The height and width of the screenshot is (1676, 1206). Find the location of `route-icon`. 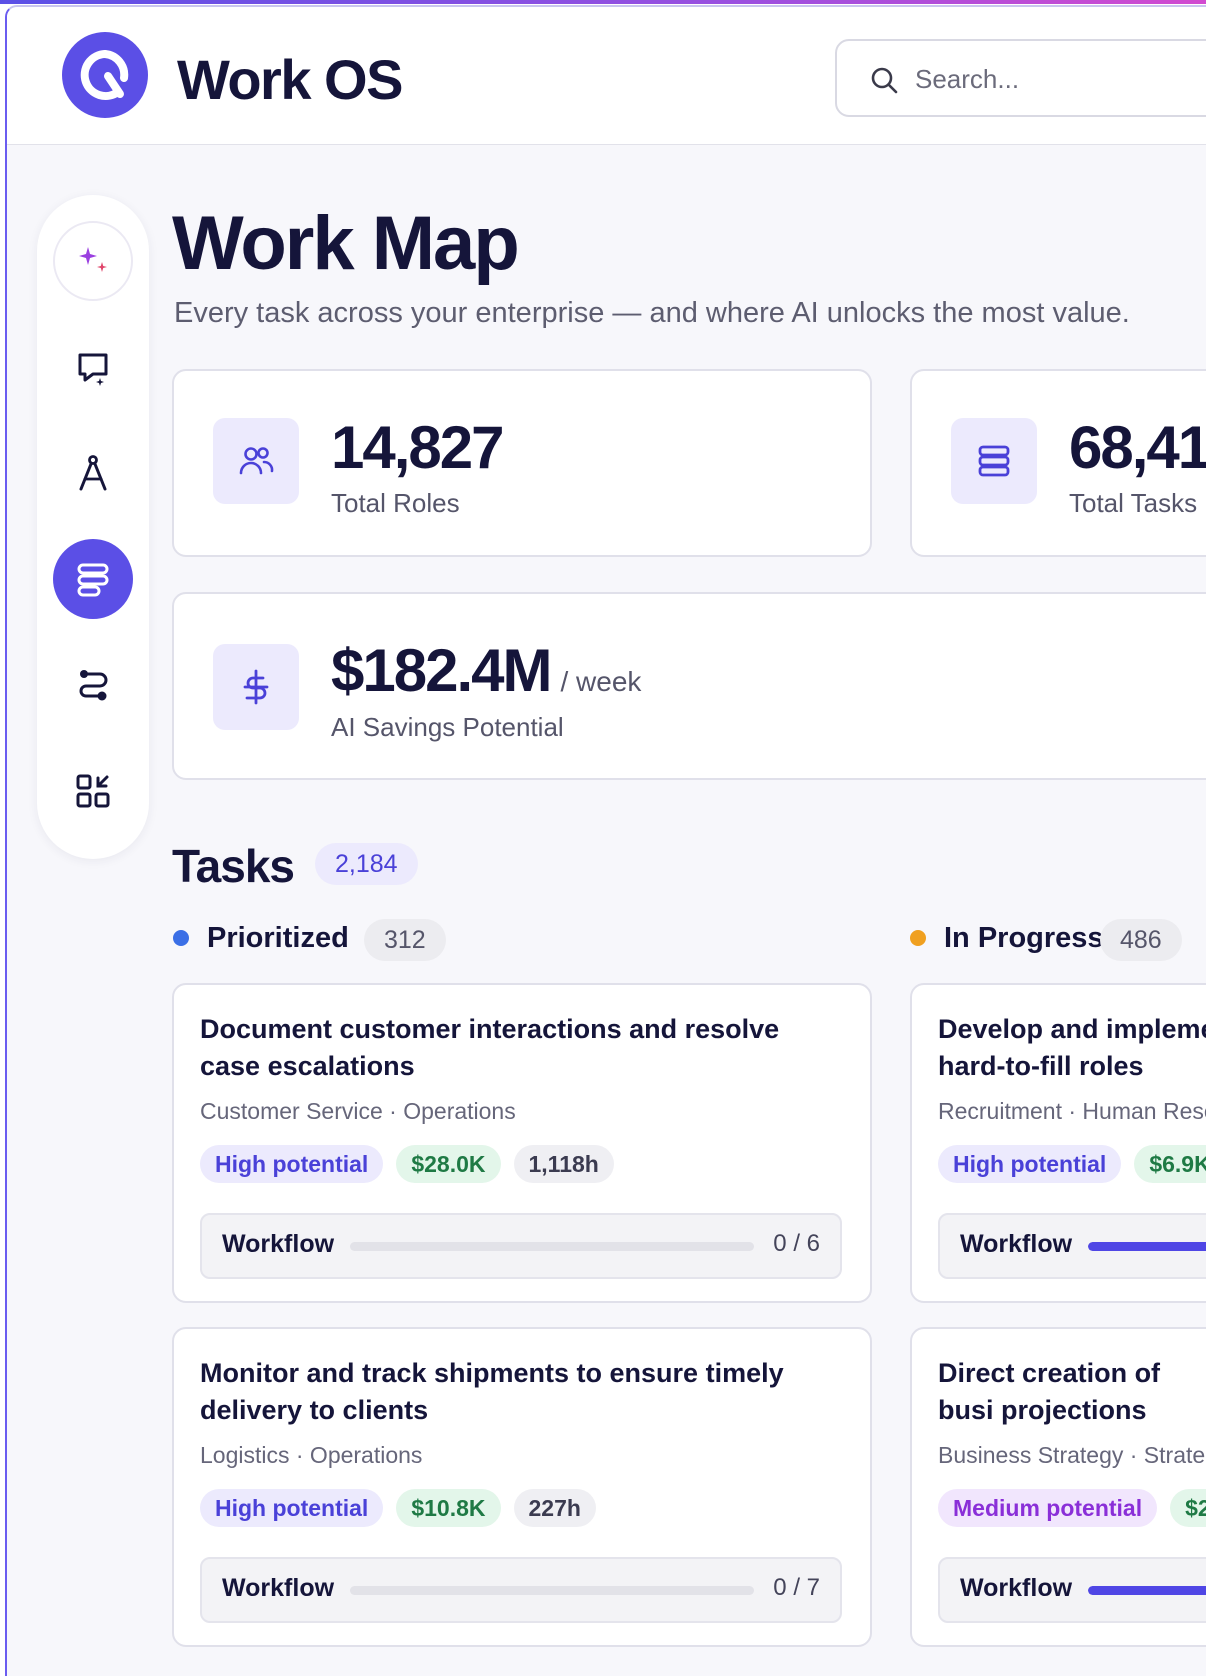

route-icon is located at coordinates (93, 685).